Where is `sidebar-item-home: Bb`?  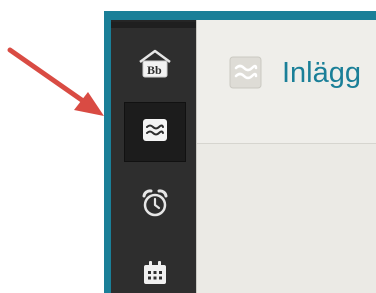 sidebar-item-home: Bb is located at coordinates (155, 66).